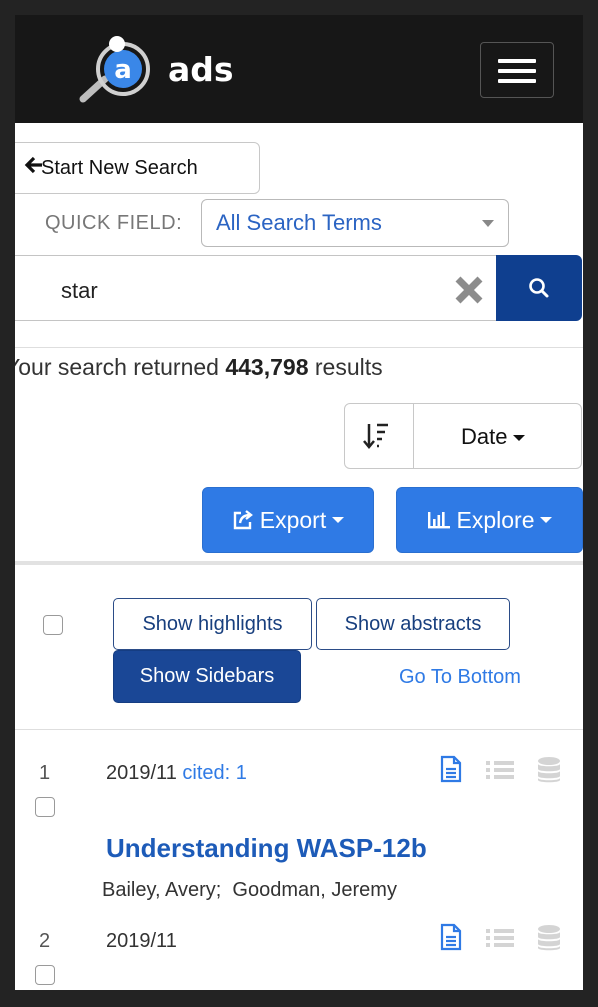  I want to click on logo-icon: a, so click(117, 70).